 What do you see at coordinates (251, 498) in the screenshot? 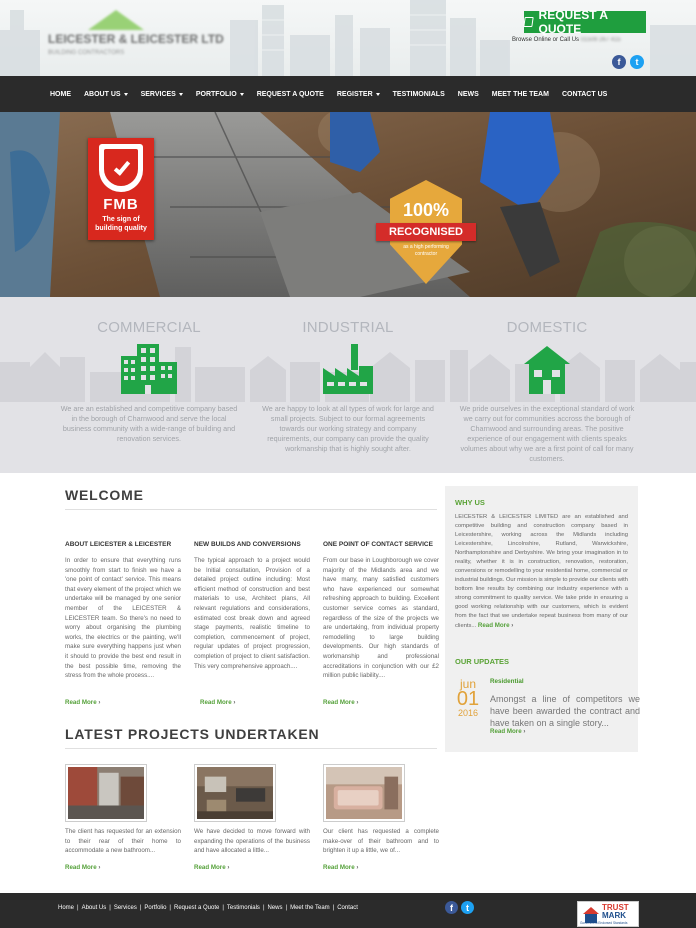
I see `welcome-section: WELCOME` at bounding box center [251, 498].